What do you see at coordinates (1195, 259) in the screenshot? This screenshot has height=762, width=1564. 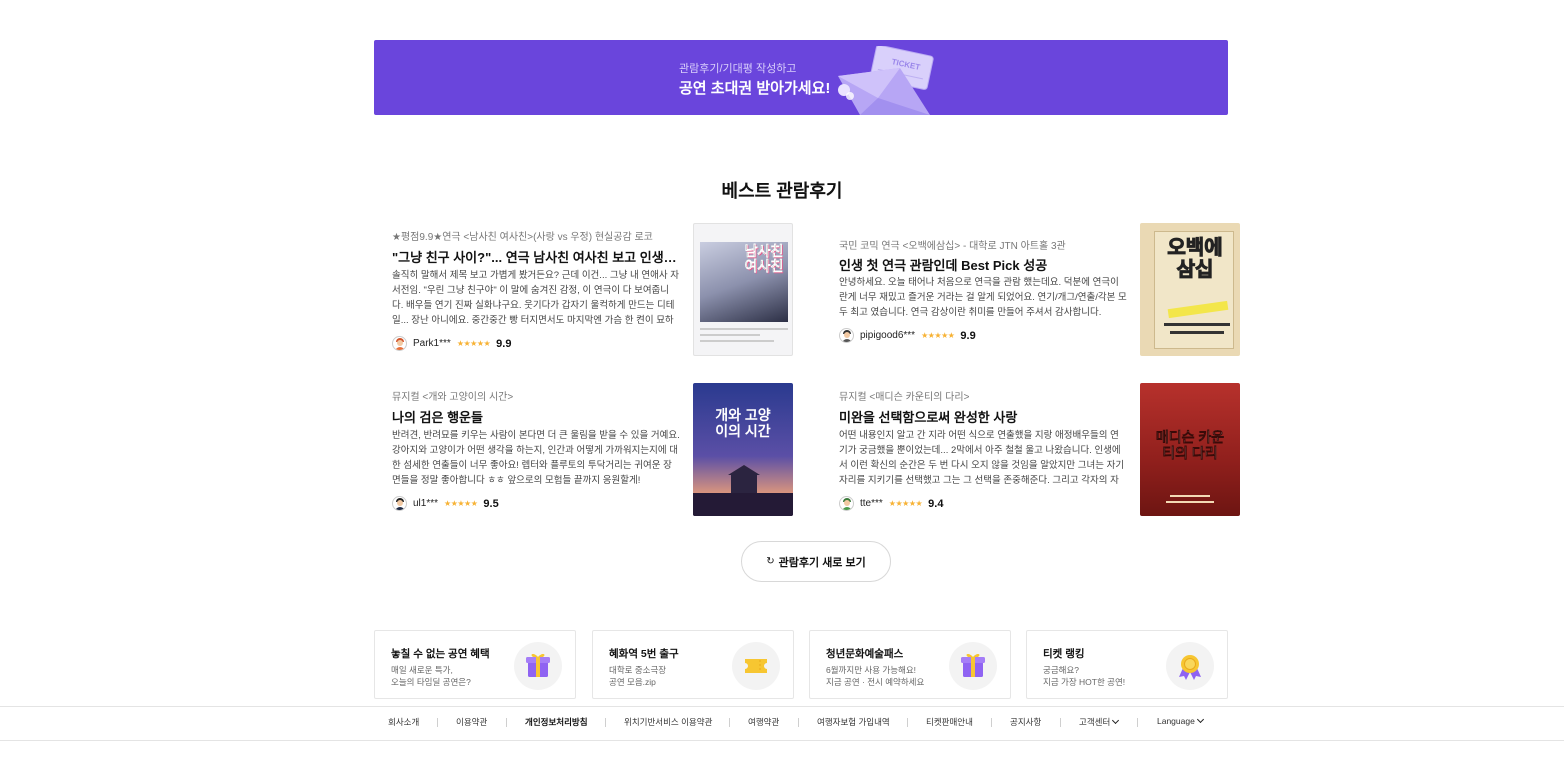 I see `poster-title: 오백에 삼십` at bounding box center [1195, 259].